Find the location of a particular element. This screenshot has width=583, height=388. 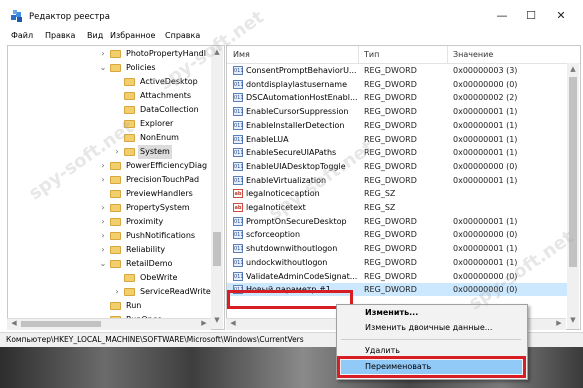

column-header-name: Имя is located at coordinates (241, 54).